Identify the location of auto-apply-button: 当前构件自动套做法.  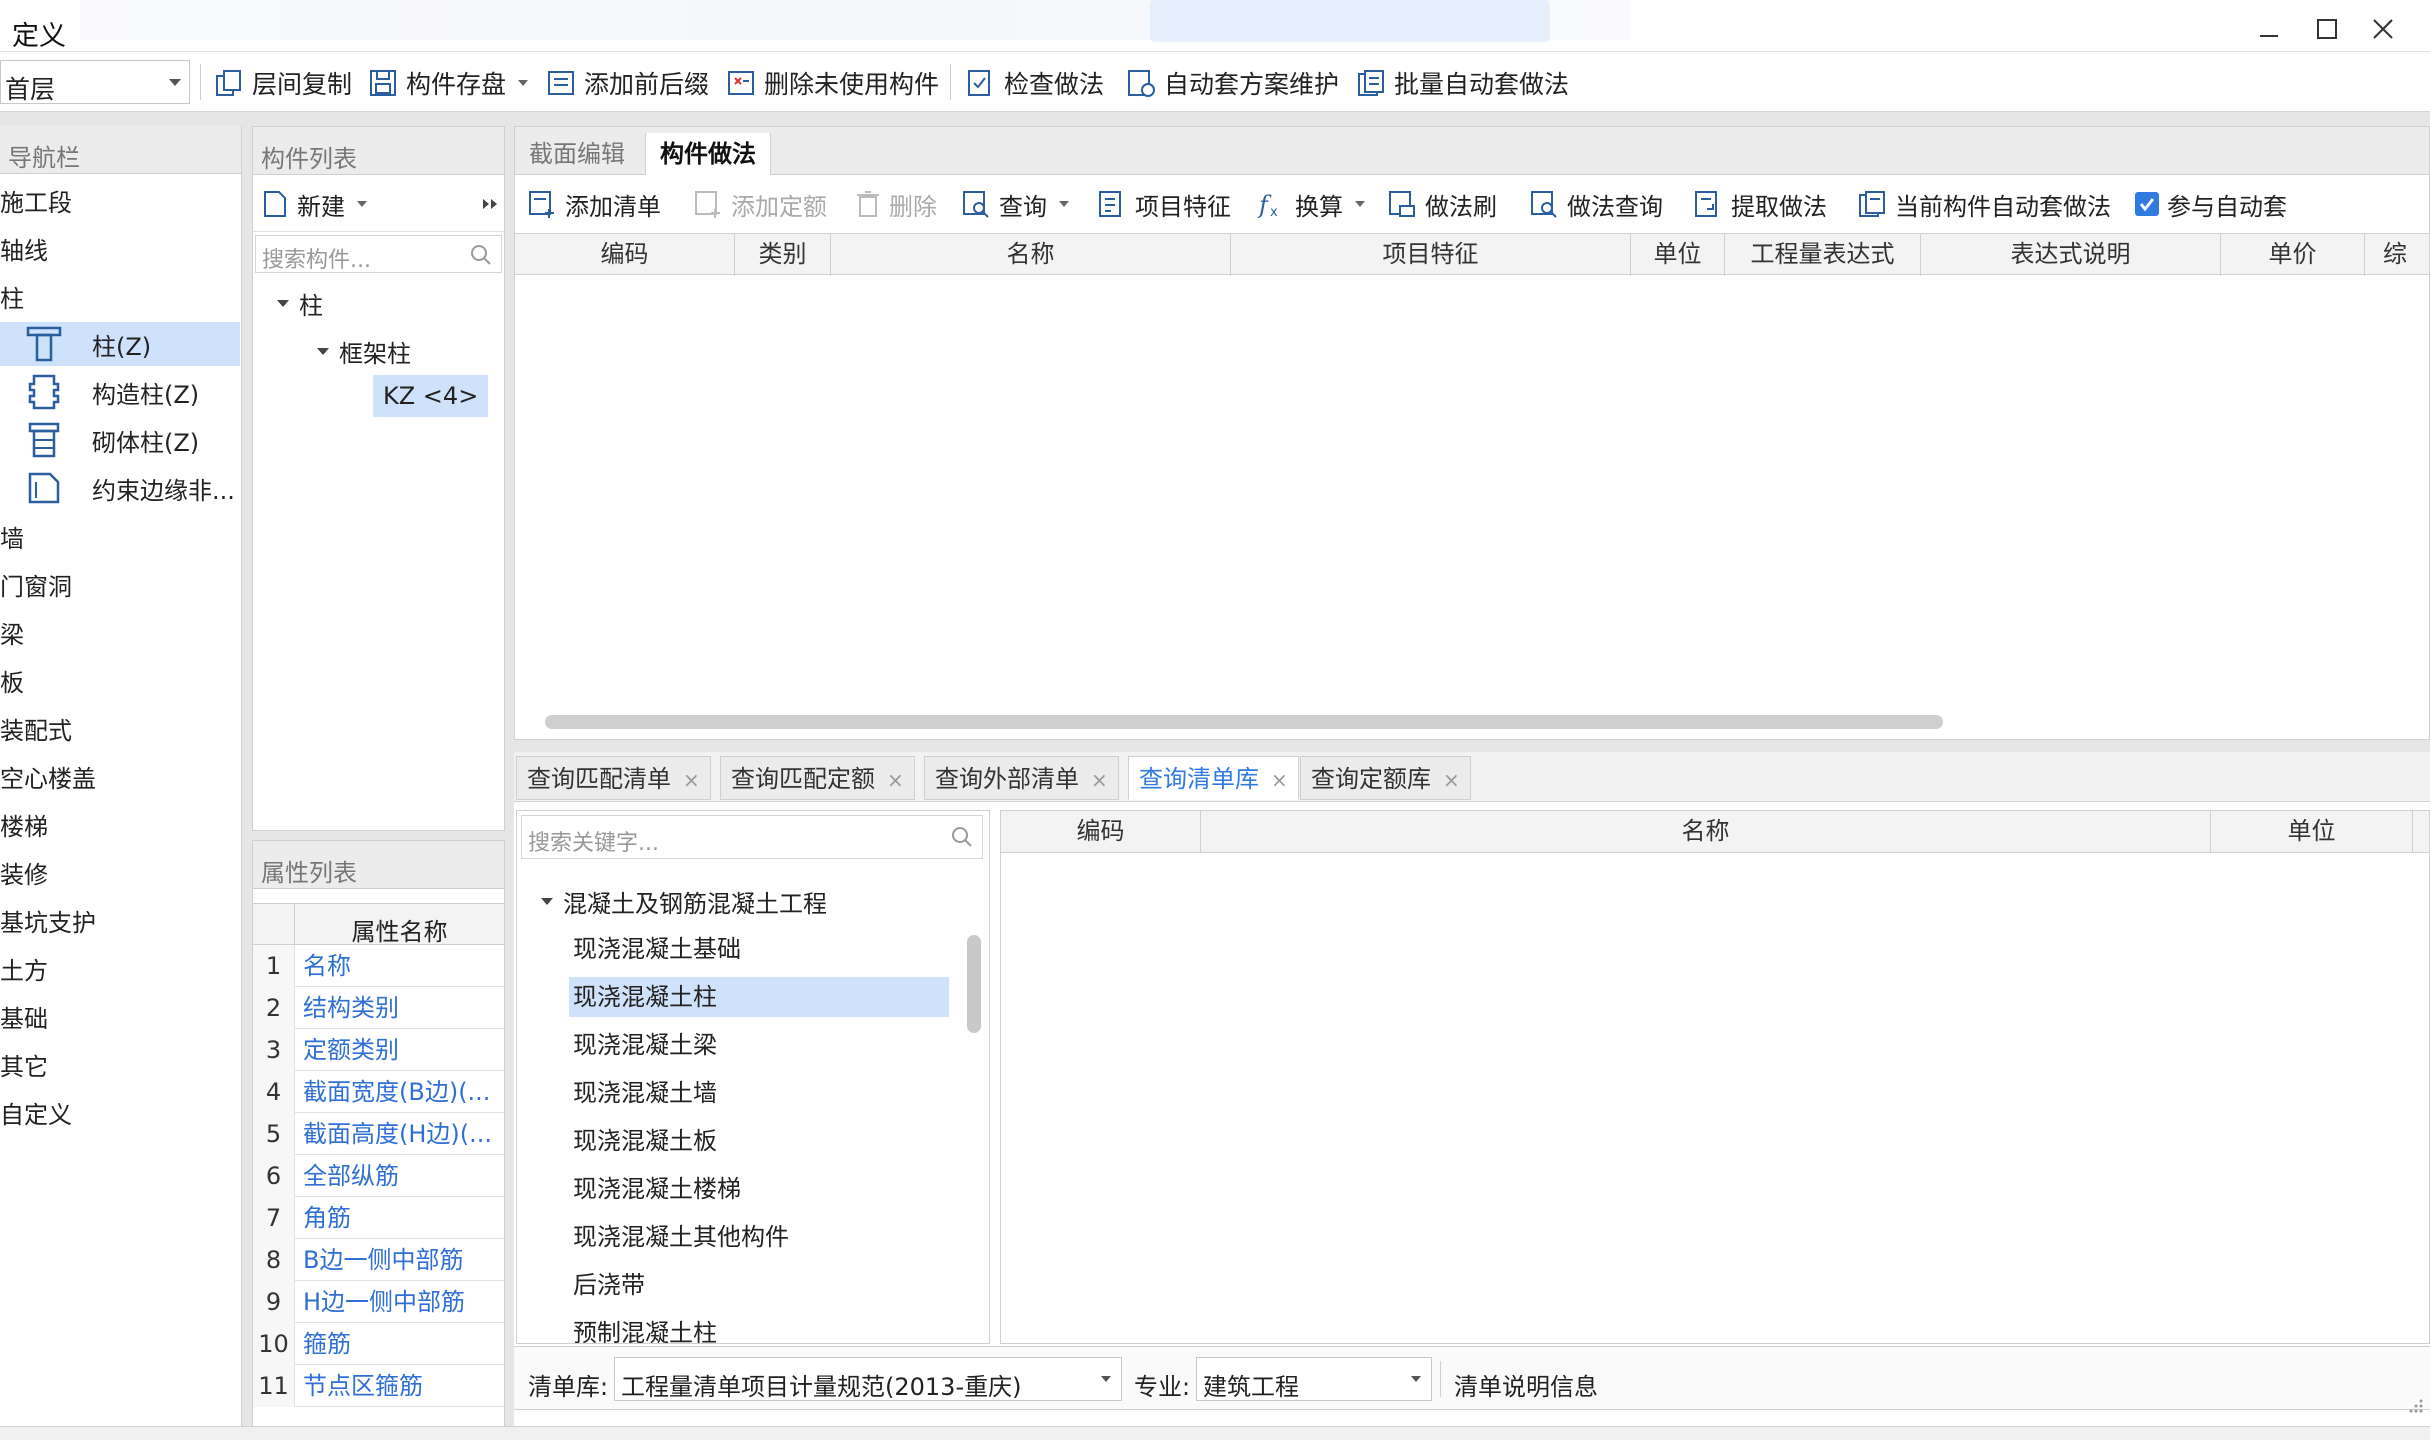
(1984, 204).